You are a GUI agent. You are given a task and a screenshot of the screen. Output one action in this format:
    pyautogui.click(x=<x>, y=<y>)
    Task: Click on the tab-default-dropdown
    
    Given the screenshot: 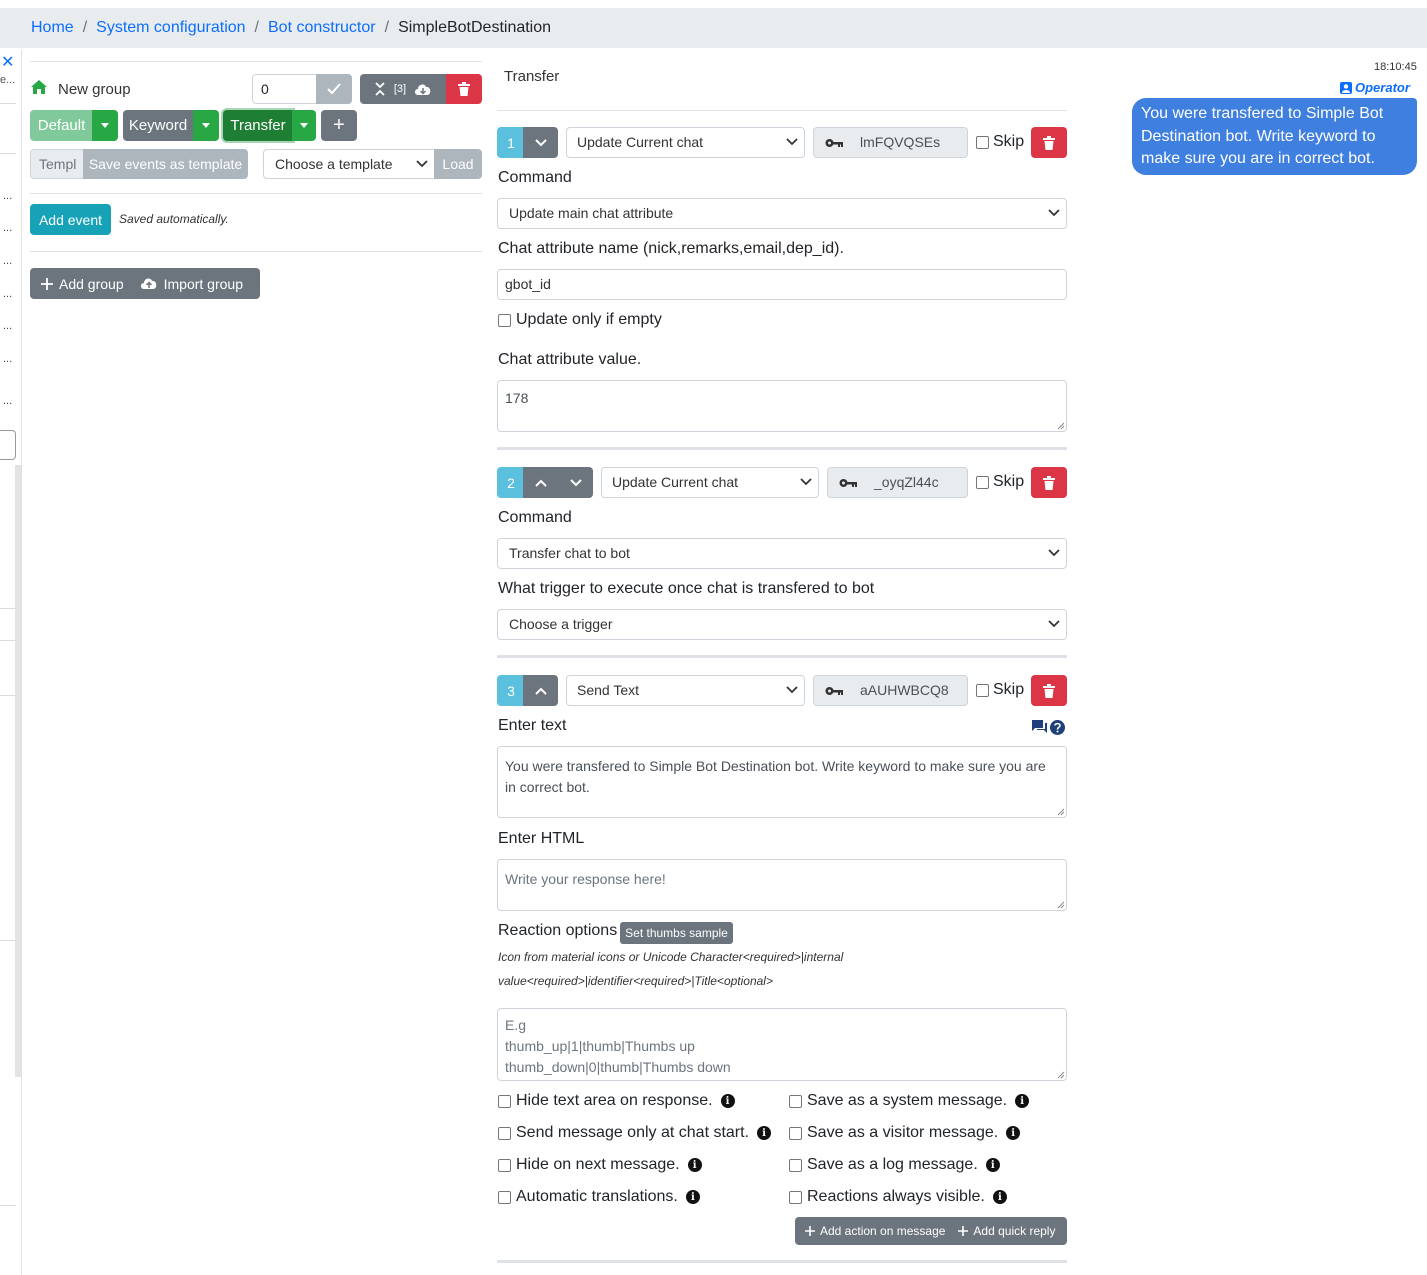 What is the action you would take?
    pyautogui.click(x=105, y=125)
    